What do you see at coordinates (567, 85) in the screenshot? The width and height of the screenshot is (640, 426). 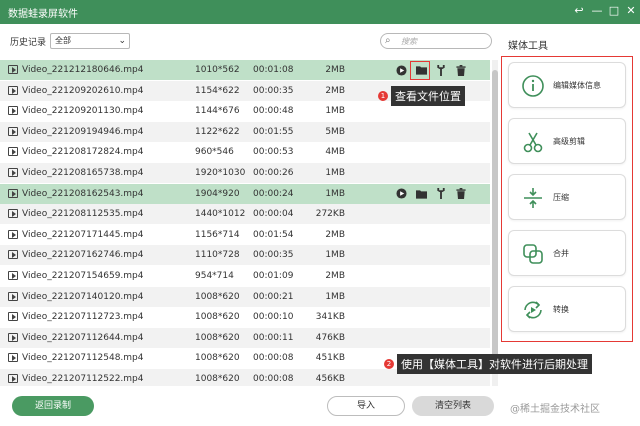 I see `tool-edit-media-info: 编辑媒体信息` at bounding box center [567, 85].